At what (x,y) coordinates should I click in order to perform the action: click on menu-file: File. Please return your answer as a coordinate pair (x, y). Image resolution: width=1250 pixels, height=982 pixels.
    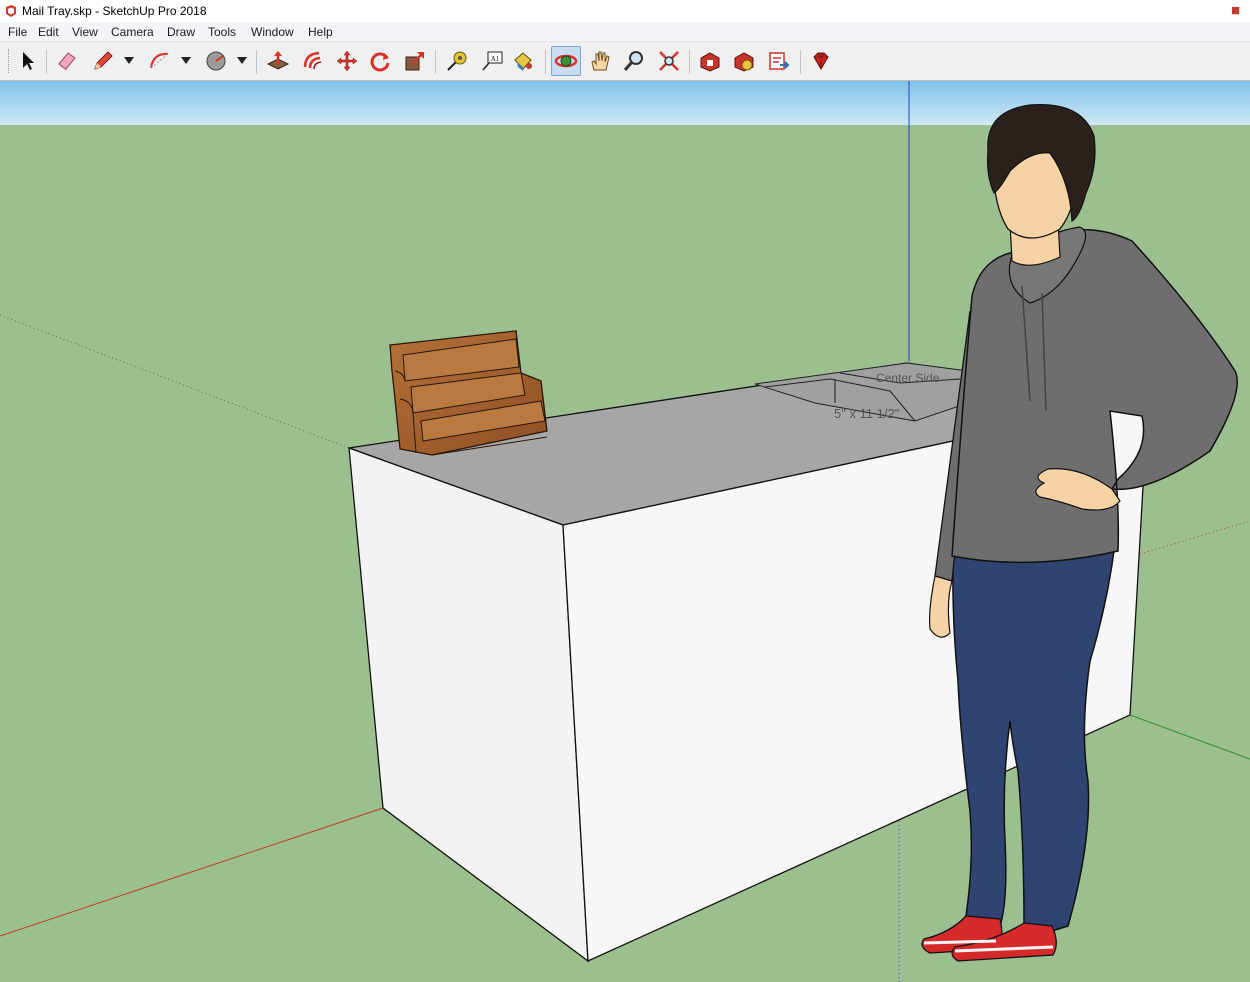
    Looking at the image, I should click on (17, 32).